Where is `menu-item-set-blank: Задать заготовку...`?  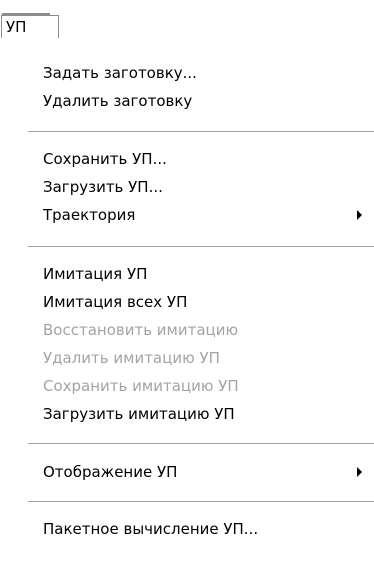 menu-item-set-blank: Задать заготовку... is located at coordinates (187, 73).